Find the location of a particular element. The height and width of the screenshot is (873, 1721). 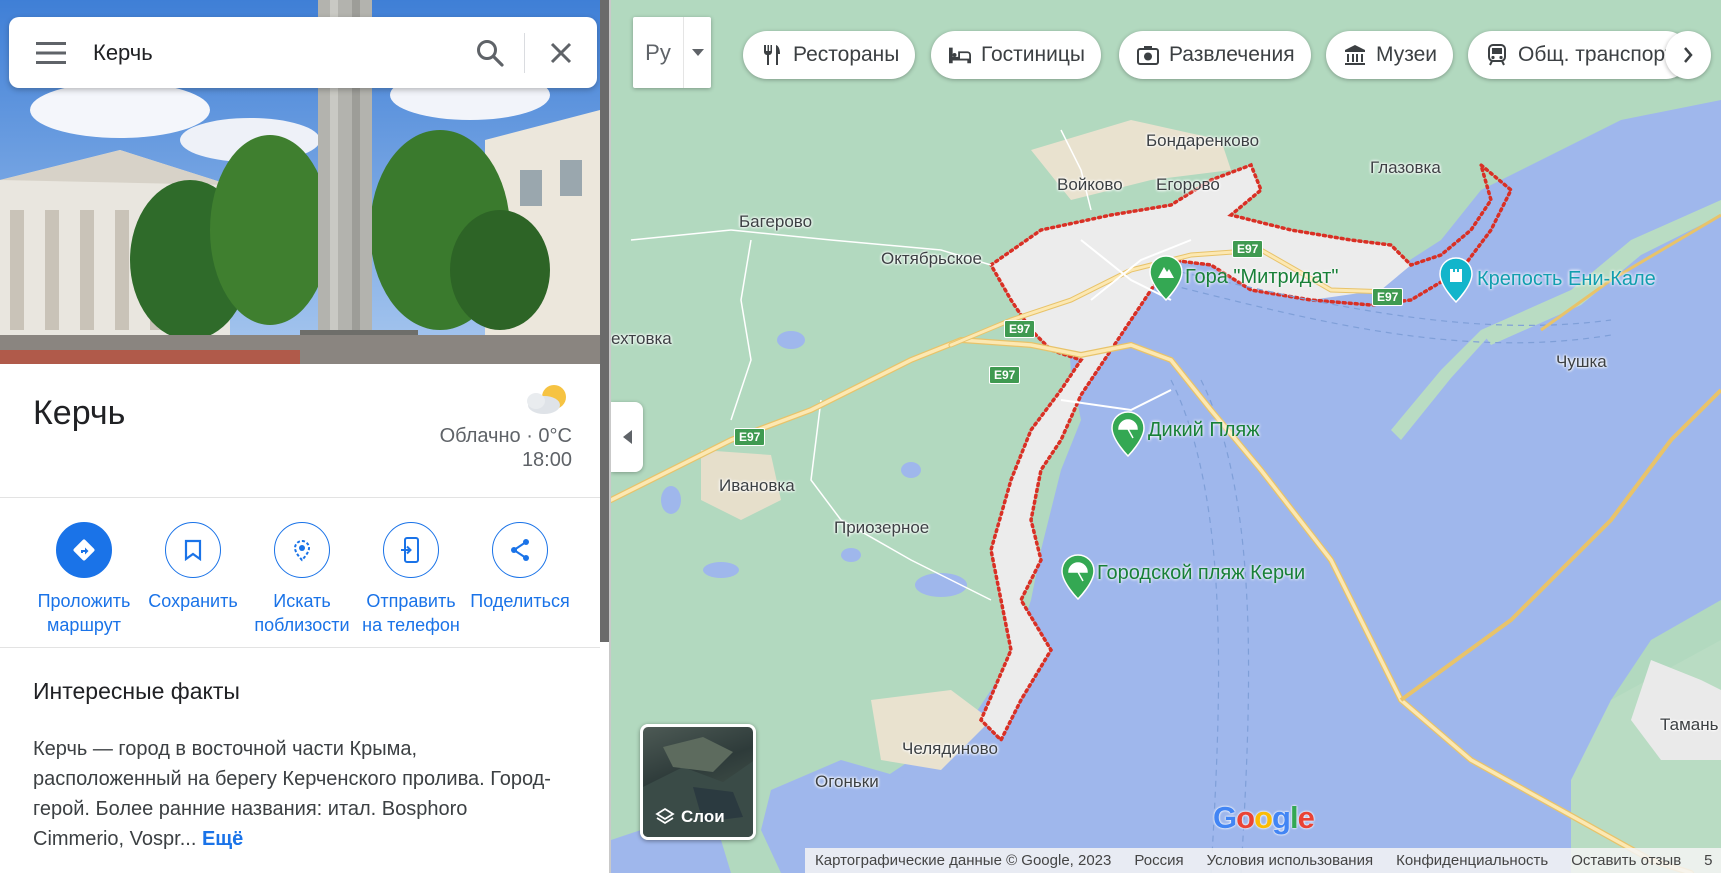

directions-button: Проложить маршрут is located at coordinates (84, 579).